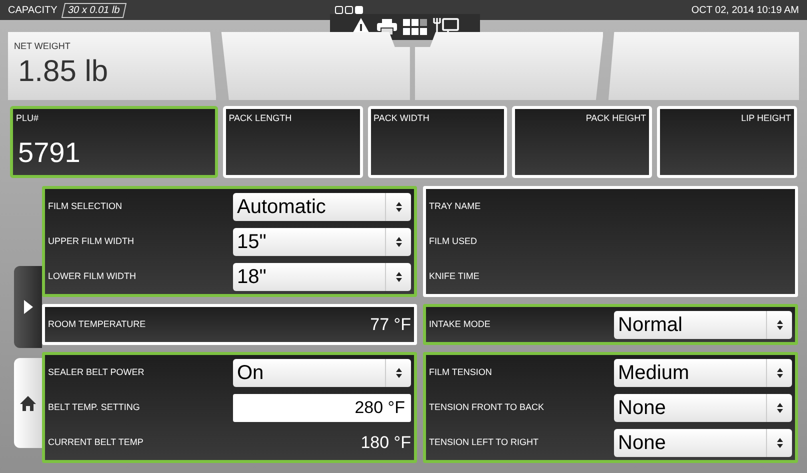  Describe the element at coordinates (91, 241) in the screenshot. I see `setting-label: UPPER FILM WIDTH` at that location.